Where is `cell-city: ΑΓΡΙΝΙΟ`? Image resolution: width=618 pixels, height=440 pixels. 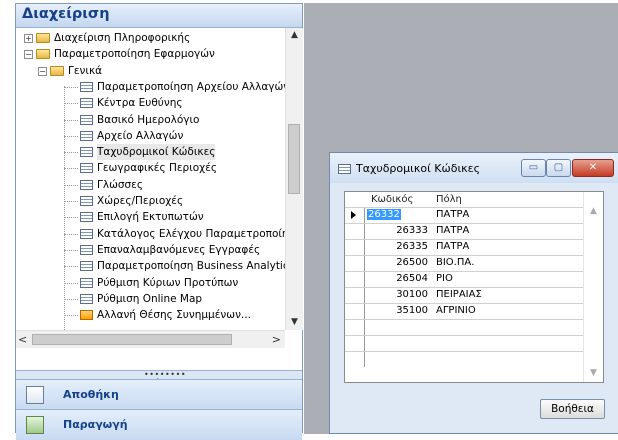
cell-city: ΑΓΡΙΝΙΟ is located at coordinates (456, 310).